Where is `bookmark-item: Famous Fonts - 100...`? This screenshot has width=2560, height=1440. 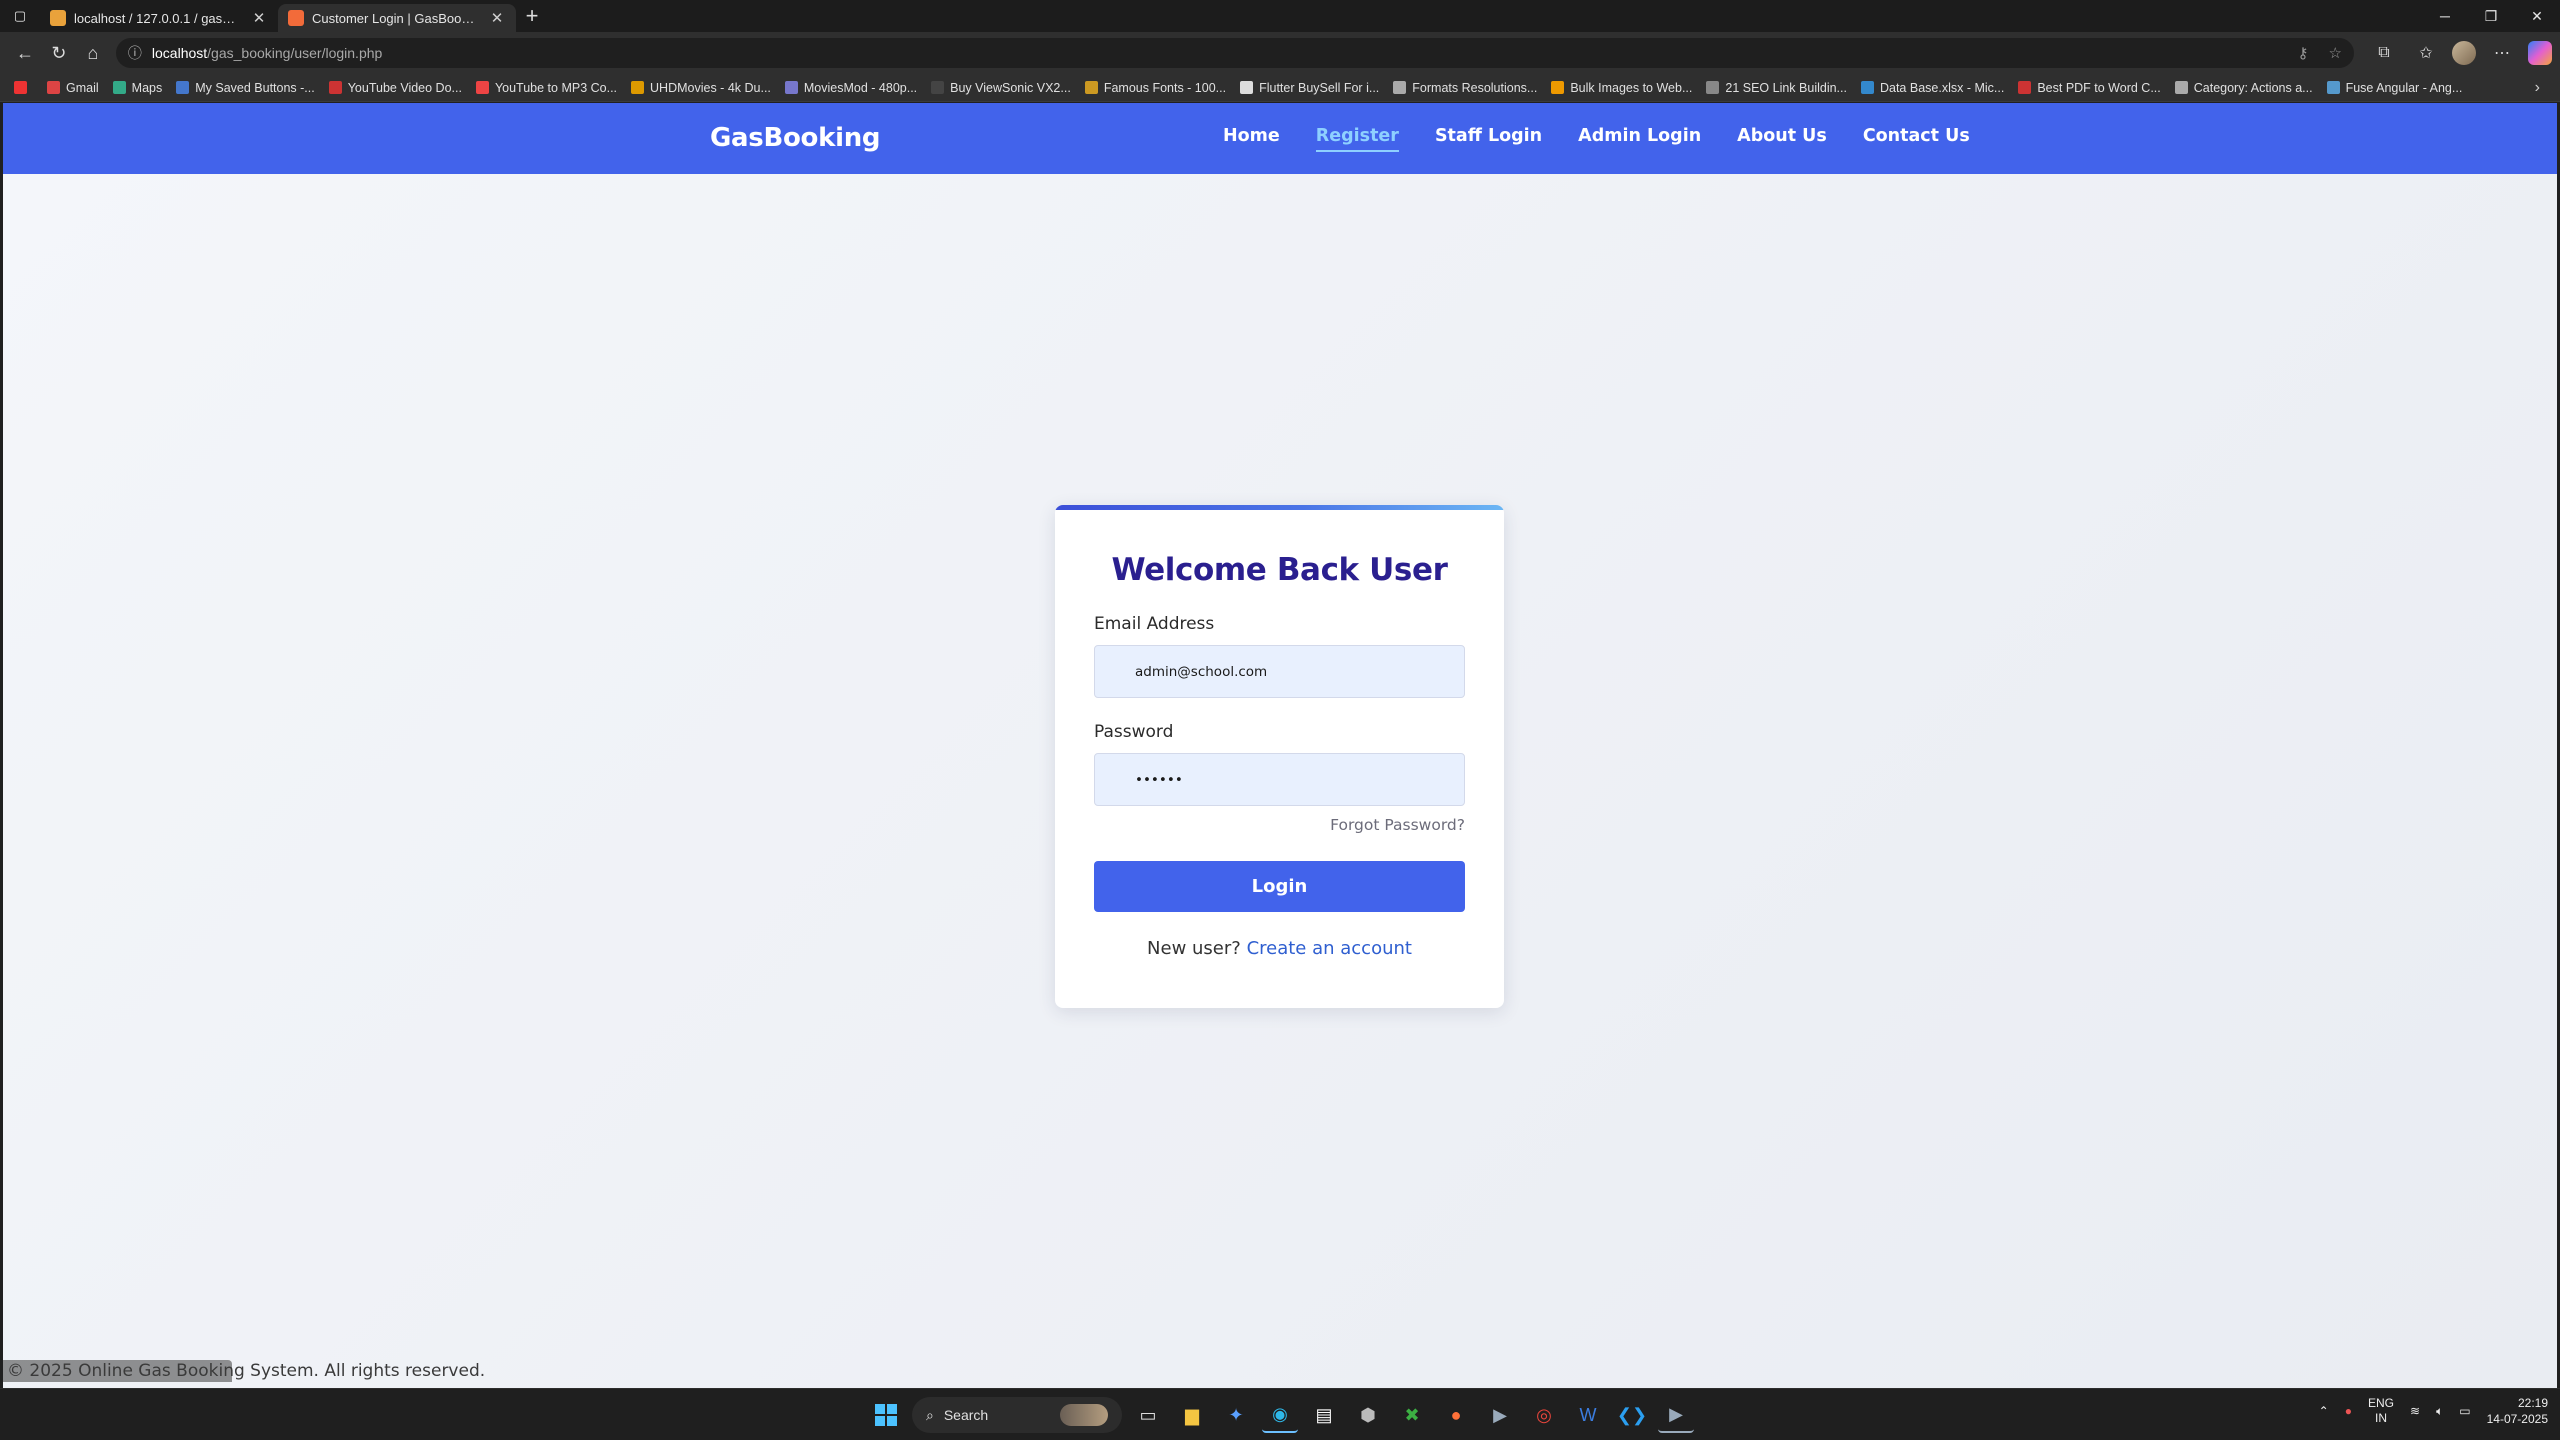 bookmark-item: Famous Fonts - 100... is located at coordinates (1158, 88).